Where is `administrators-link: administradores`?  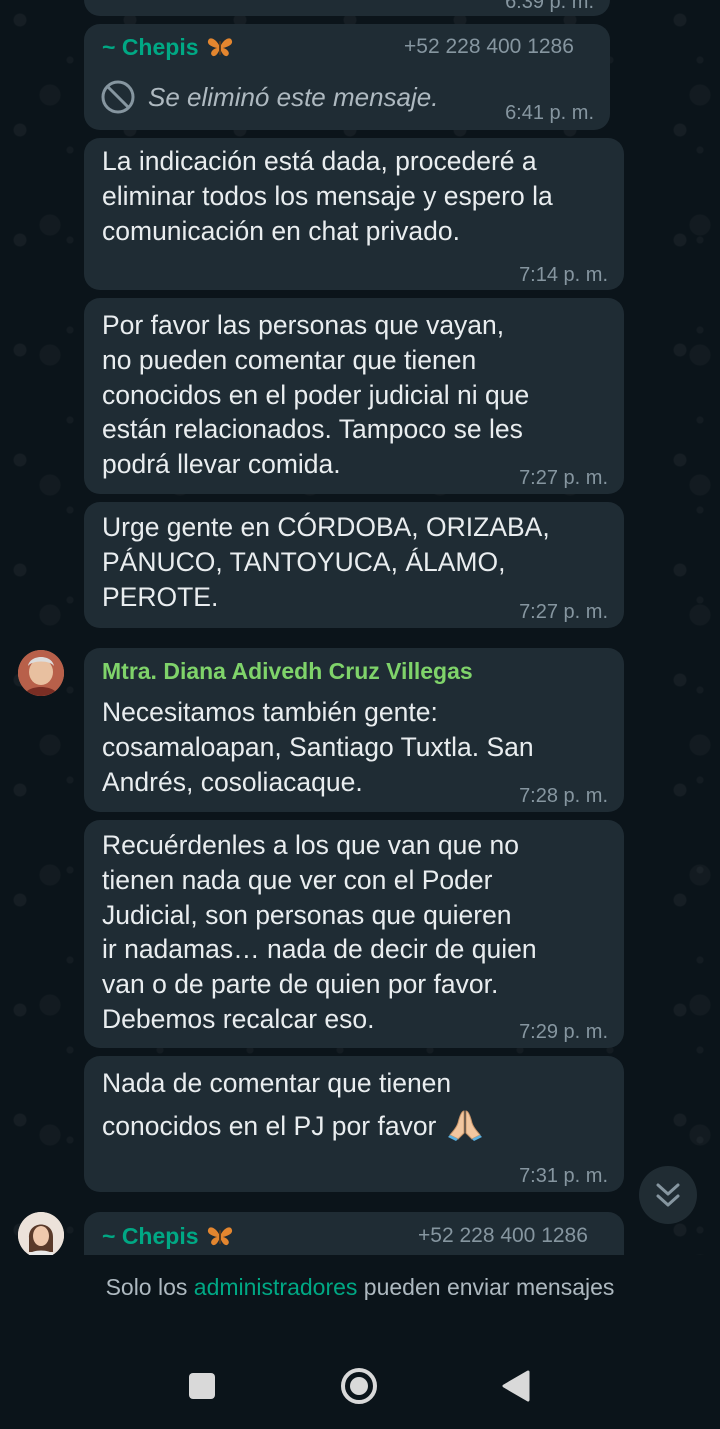 administrators-link: administradores is located at coordinates (276, 1287).